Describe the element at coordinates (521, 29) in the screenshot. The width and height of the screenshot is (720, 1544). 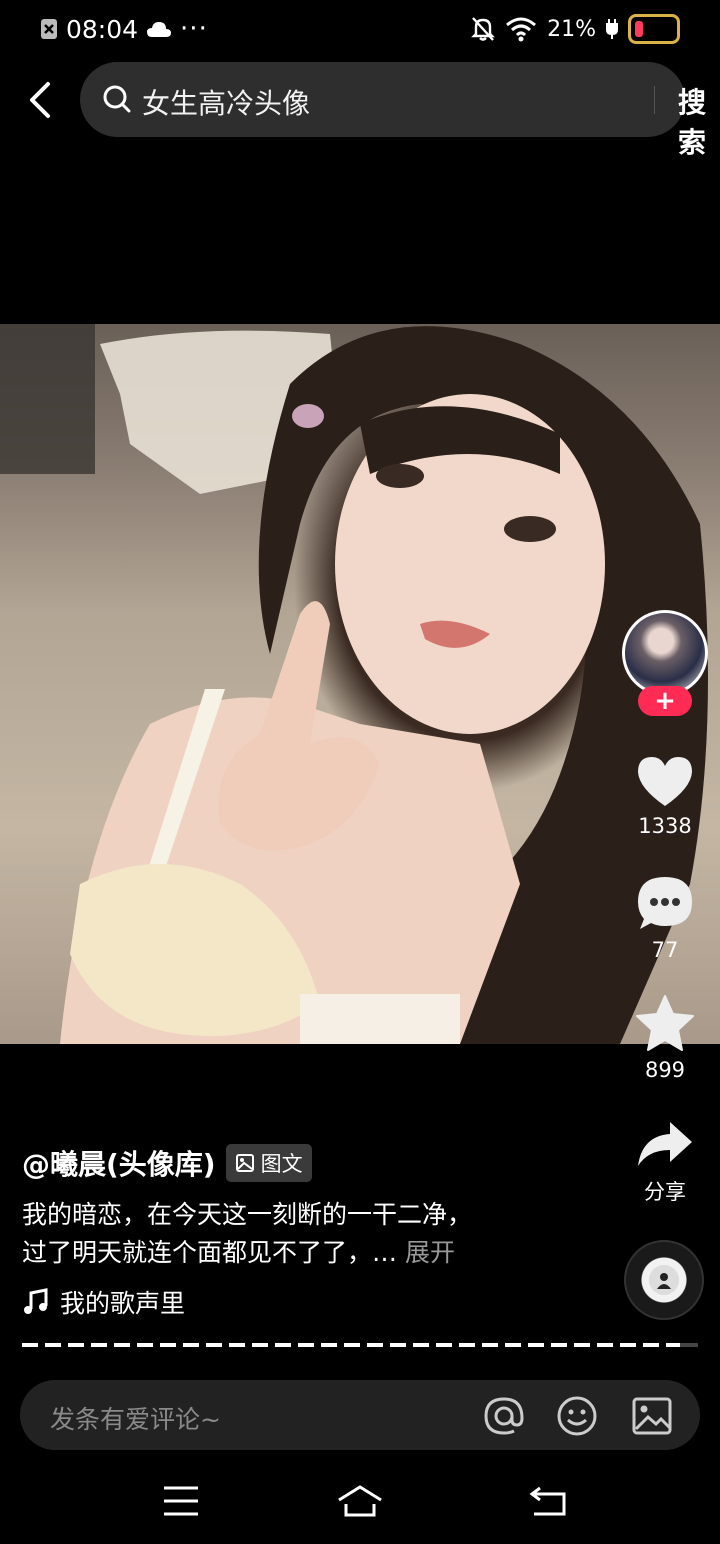
I see `wifi-icon` at that location.